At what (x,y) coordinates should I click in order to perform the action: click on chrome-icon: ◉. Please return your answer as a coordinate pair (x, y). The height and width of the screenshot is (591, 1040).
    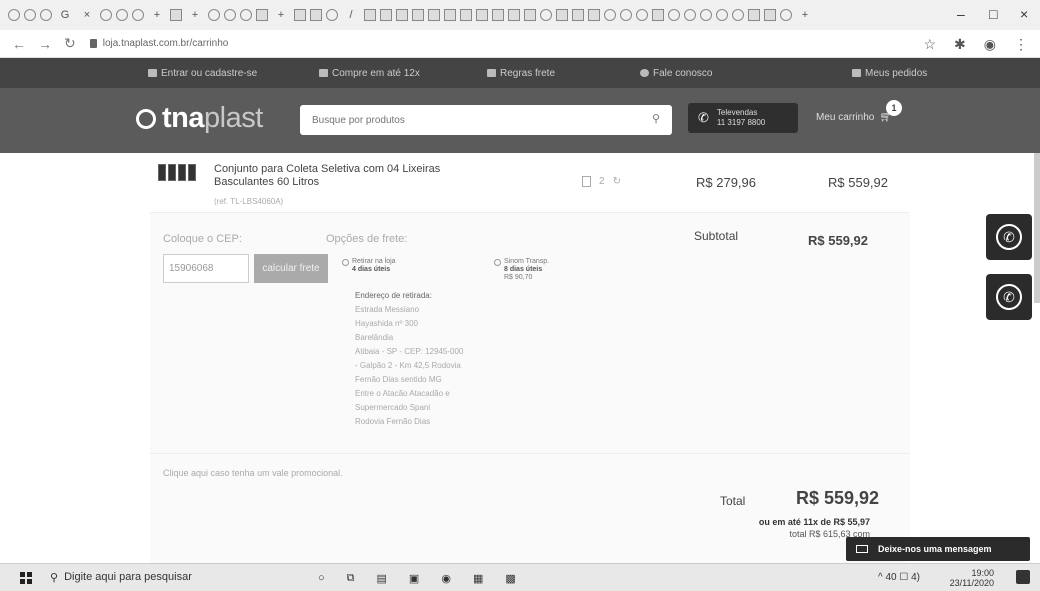
    Looking at the image, I should click on (446, 578).